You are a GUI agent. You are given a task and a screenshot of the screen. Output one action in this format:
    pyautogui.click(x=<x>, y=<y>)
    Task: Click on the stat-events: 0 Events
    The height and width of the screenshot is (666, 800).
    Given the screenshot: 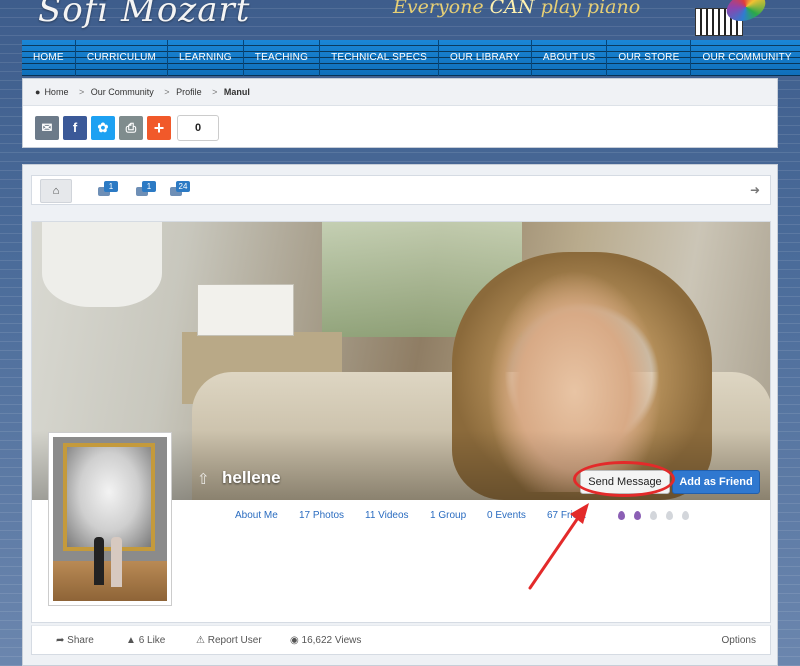 What is the action you would take?
    pyautogui.click(x=506, y=515)
    